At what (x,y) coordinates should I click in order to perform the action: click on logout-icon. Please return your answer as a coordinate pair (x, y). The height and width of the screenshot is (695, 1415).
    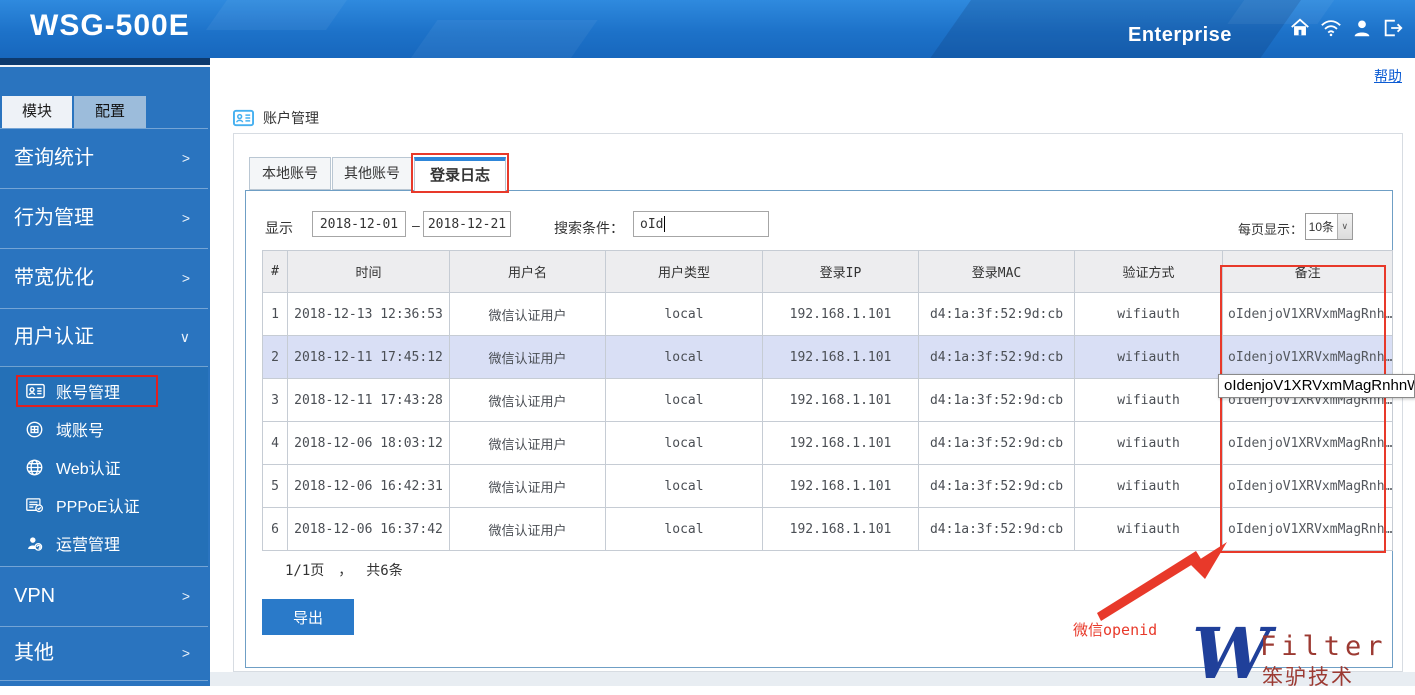
    Looking at the image, I should click on (1393, 28).